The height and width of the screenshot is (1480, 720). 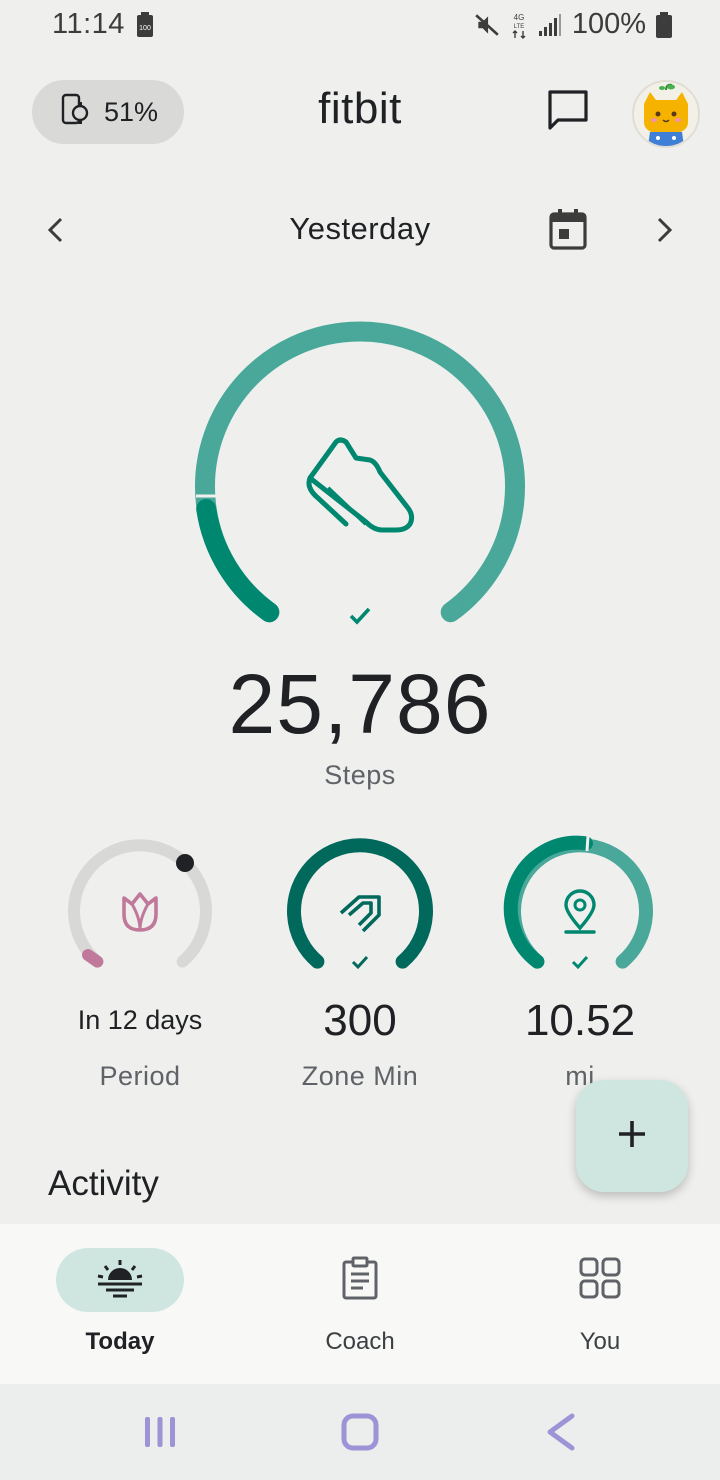 I want to click on status-icons: 100 4G LTE 100%, so click(x=404, y=24).